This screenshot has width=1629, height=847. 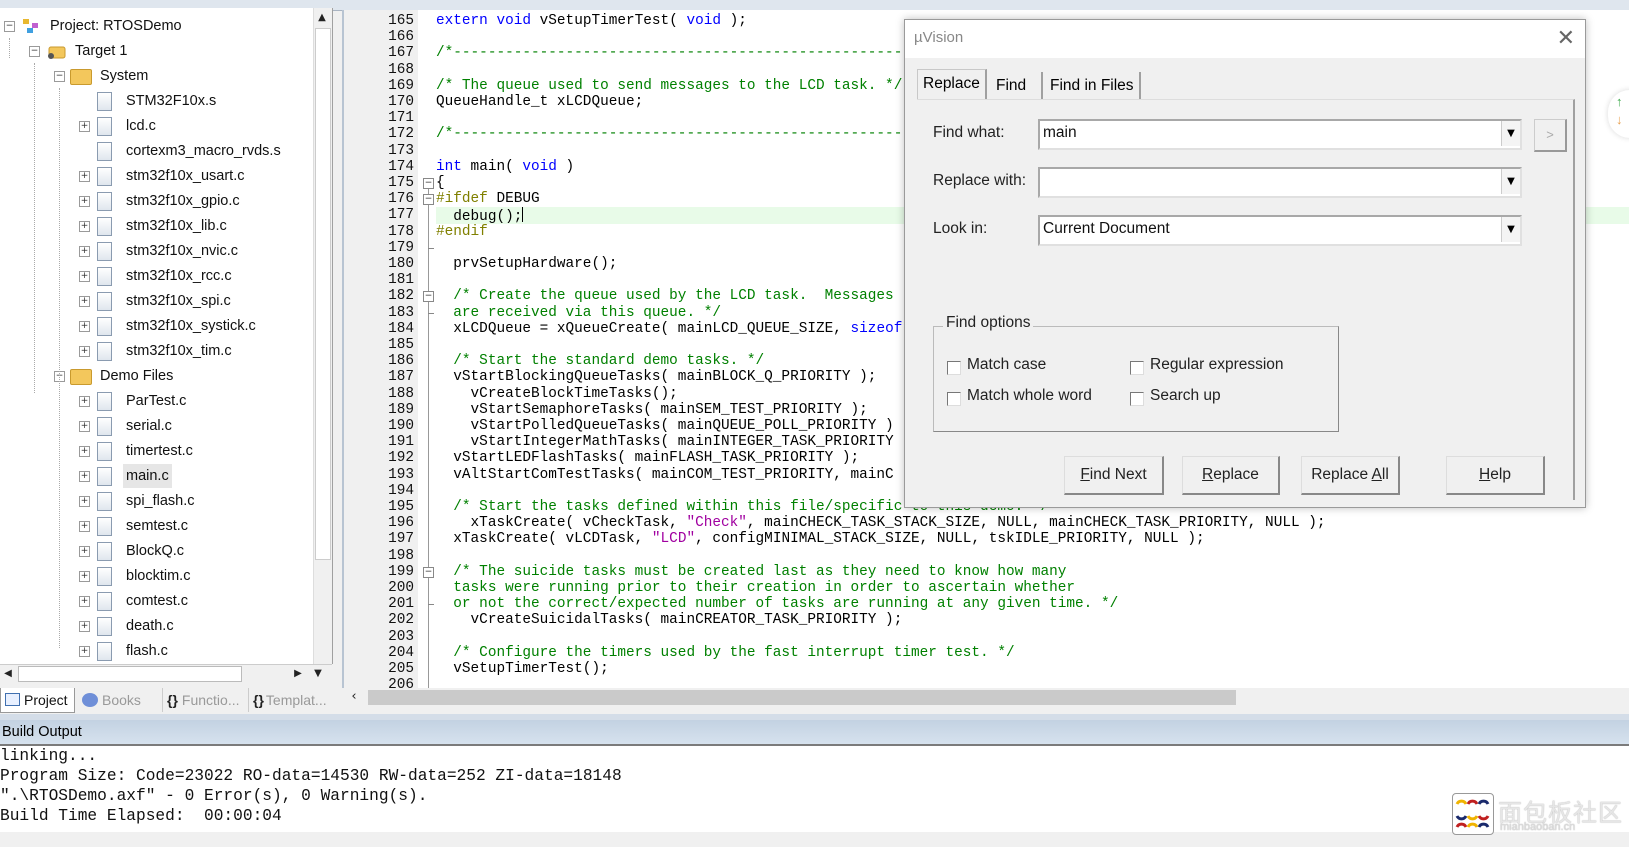 What do you see at coordinates (802, 697) in the screenshot?
I see `editor-hscroll-thumb` at bounding box center [802, 697].